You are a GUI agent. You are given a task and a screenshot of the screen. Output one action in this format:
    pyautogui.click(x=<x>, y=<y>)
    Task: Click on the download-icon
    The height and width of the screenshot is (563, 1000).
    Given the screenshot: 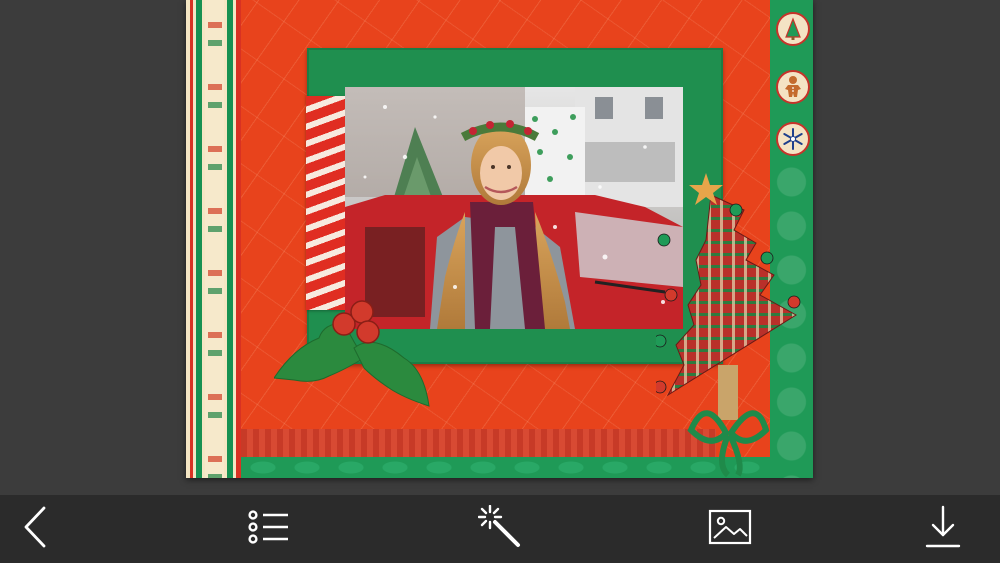 What is the action you would take?
    pyautogui.click(x=943, y=529)
    